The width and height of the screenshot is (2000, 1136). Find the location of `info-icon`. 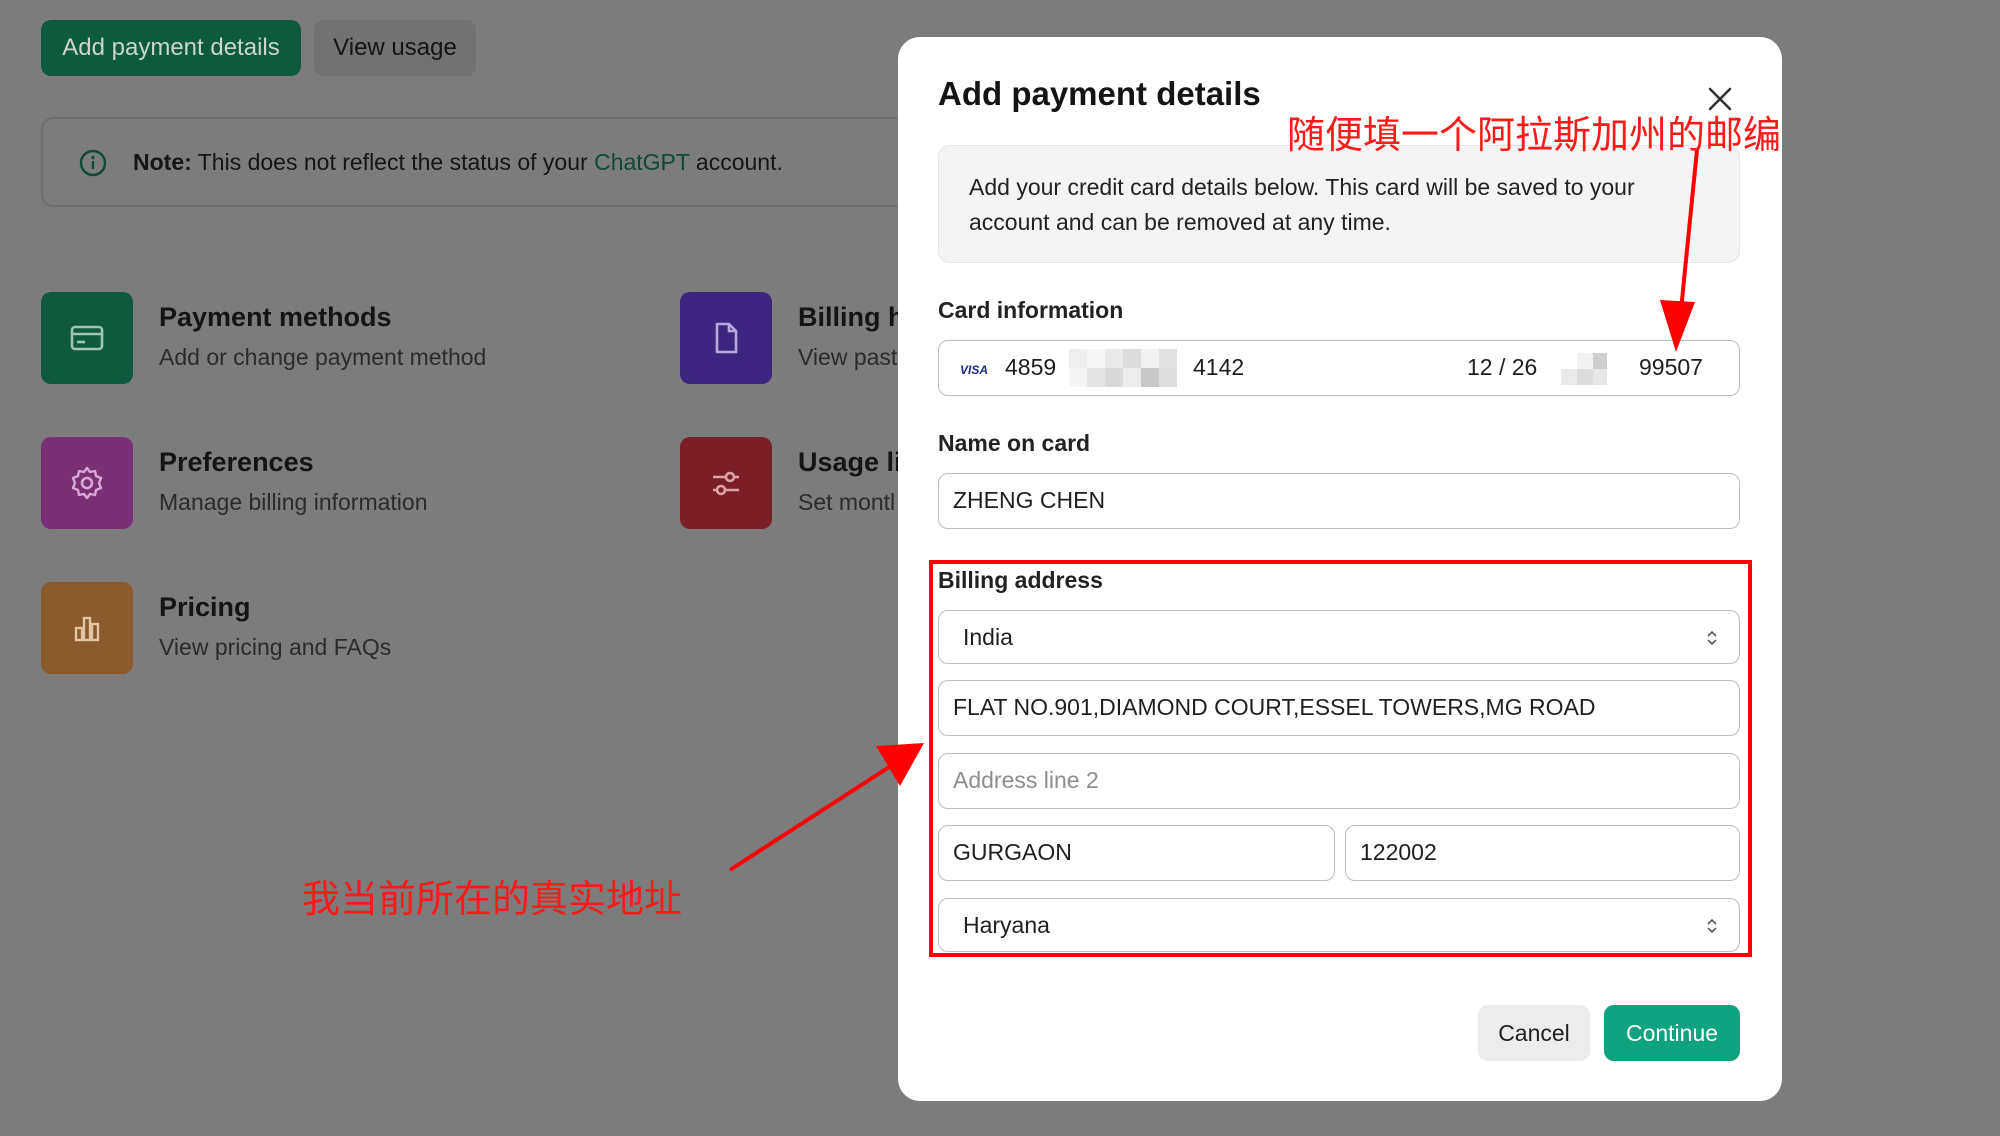

info-icon is located at coordinates (93, 163).